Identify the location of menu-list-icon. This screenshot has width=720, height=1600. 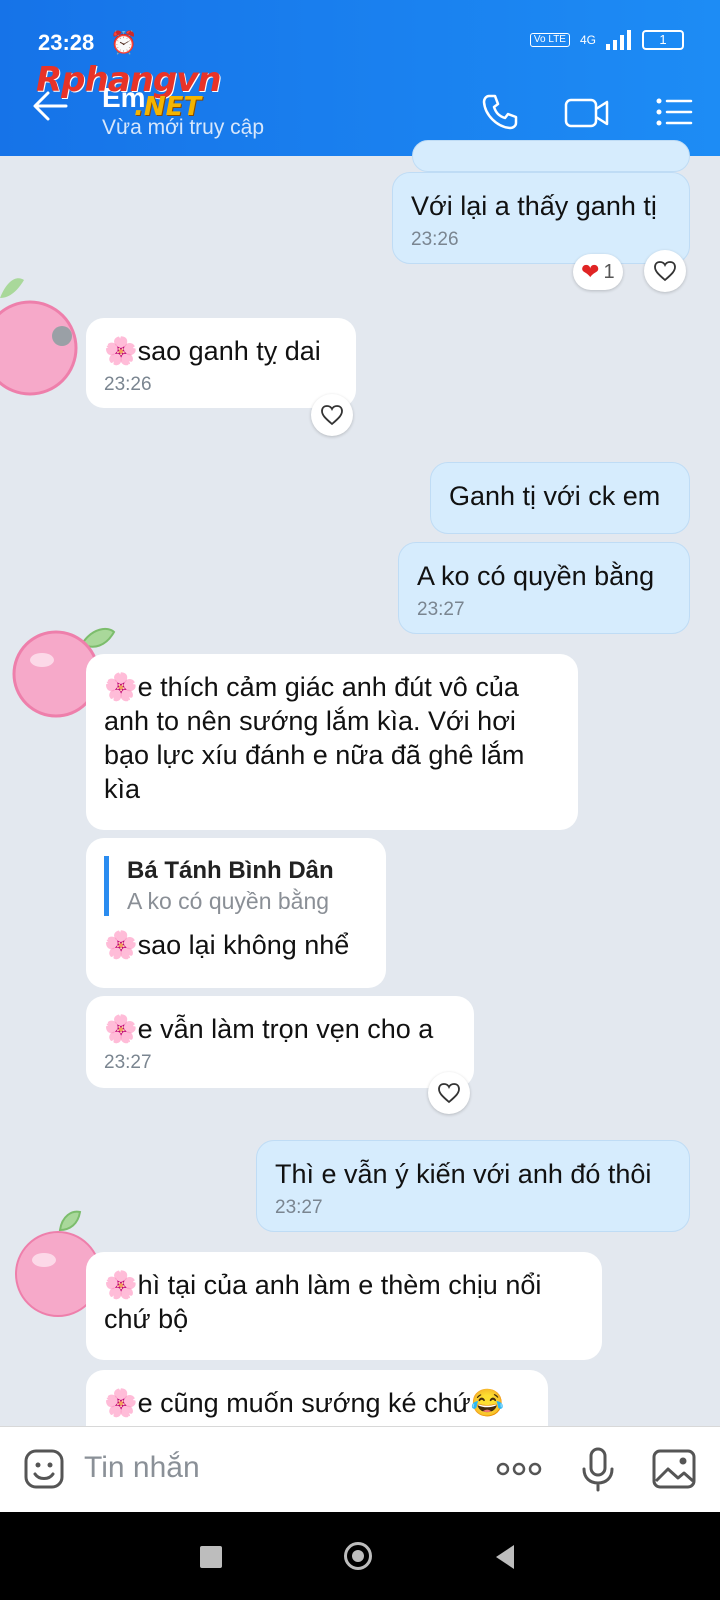
(674, 112).